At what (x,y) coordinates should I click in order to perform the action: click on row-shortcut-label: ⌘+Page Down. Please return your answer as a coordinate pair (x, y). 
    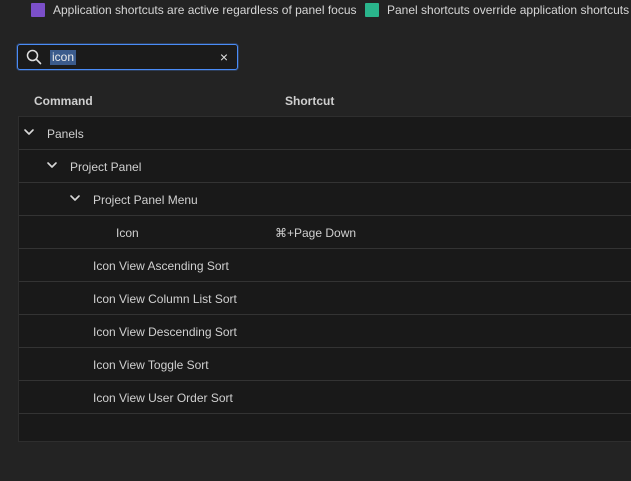
    Looking at the image, I should click on (315, 233).